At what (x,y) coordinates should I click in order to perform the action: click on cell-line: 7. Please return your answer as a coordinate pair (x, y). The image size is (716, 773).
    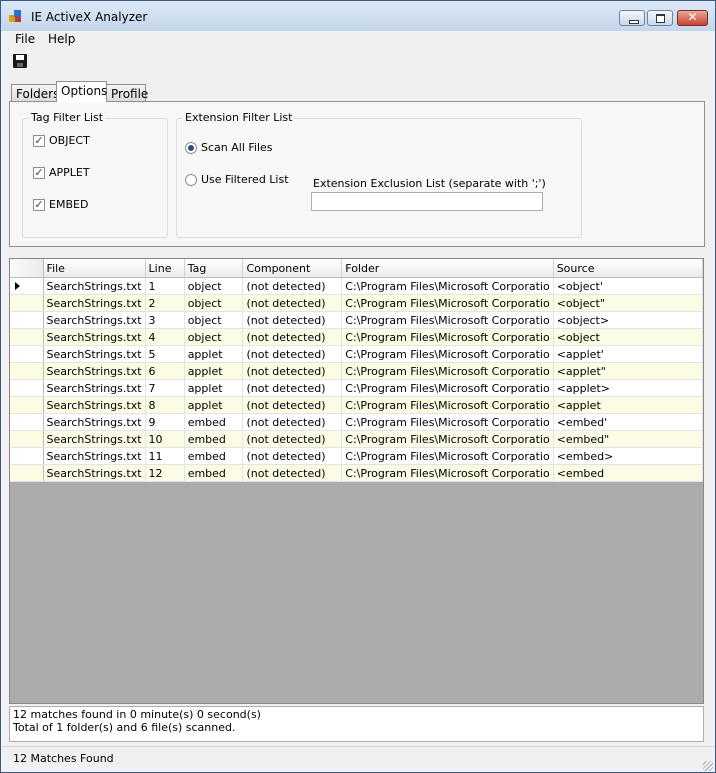
    Looking at the image, I should click on (165, 388).